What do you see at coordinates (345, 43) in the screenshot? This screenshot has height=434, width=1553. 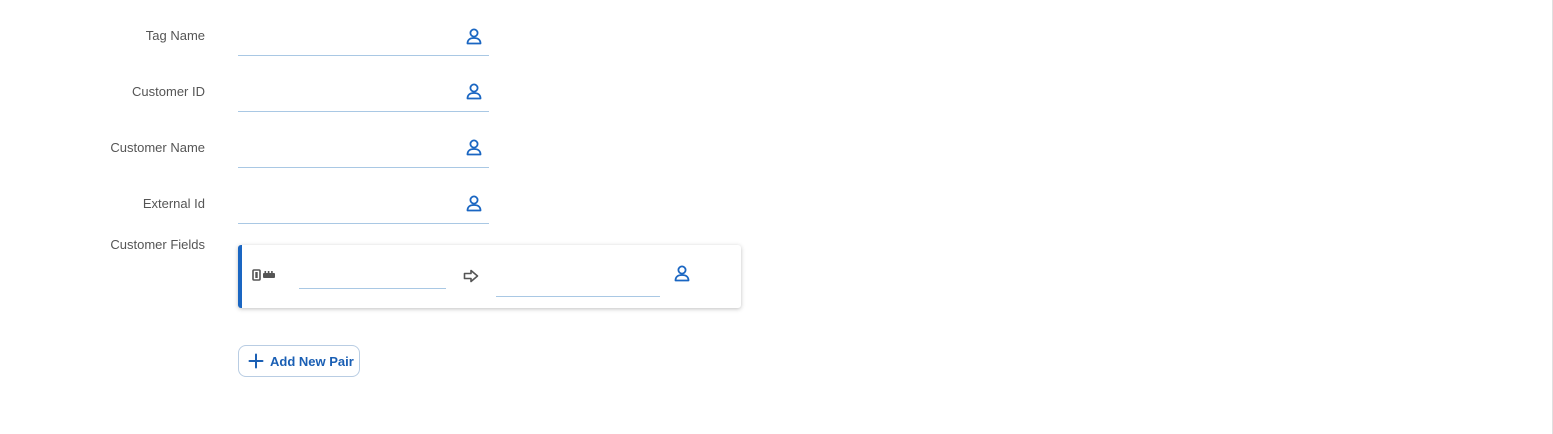 I see `tag-name-input` at bounding box center [345, 43].